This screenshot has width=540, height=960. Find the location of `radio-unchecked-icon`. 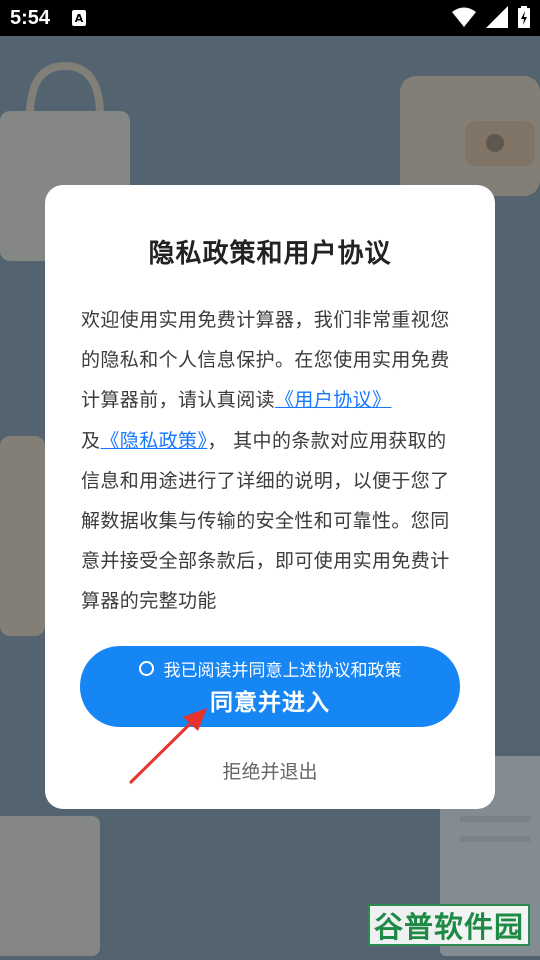

radio-unchecked-icon is located at coordinates (146, 668).